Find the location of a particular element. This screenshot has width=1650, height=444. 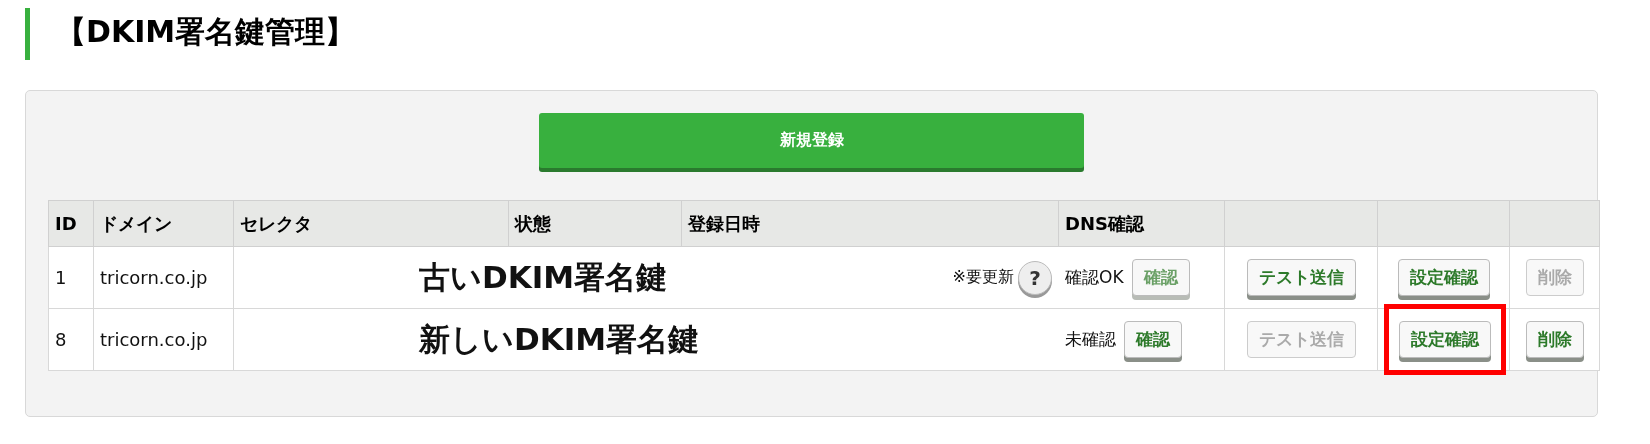

dns-status: 確認OK is located at coordinates (1094, 277).